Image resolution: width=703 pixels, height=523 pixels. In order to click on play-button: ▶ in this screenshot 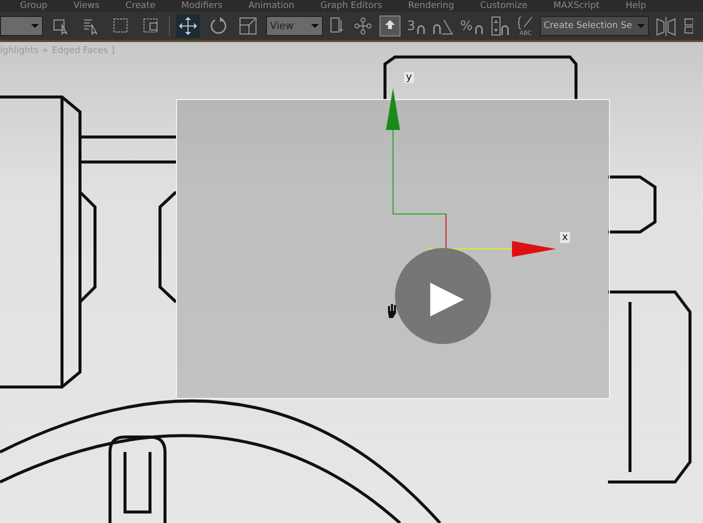, I will do `click(443, 296)`.